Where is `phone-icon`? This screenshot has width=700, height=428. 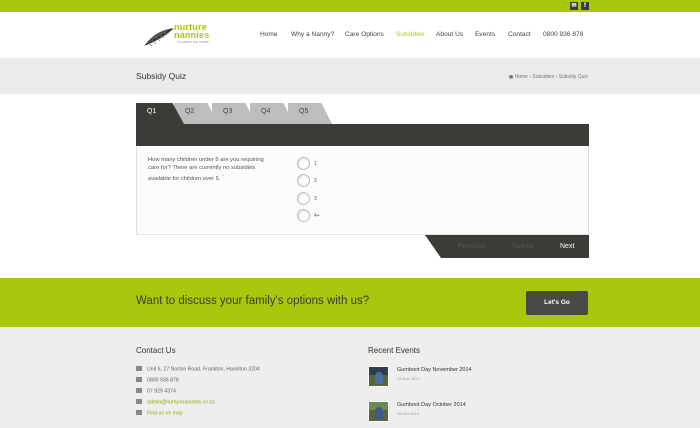
phone-icon is located at coordinates (139, 379).